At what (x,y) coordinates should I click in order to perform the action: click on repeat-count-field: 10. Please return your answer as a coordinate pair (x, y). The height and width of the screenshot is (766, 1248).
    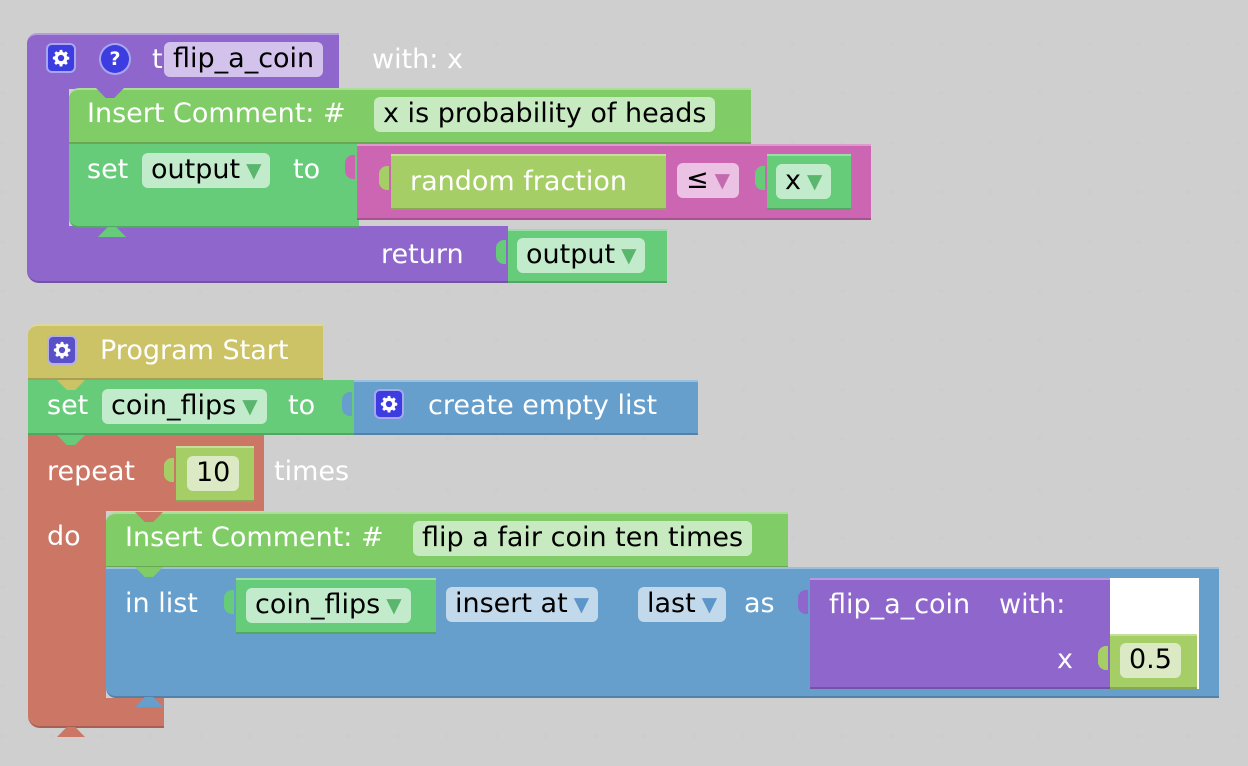
    Looking at the image, I should click on (213, 473).